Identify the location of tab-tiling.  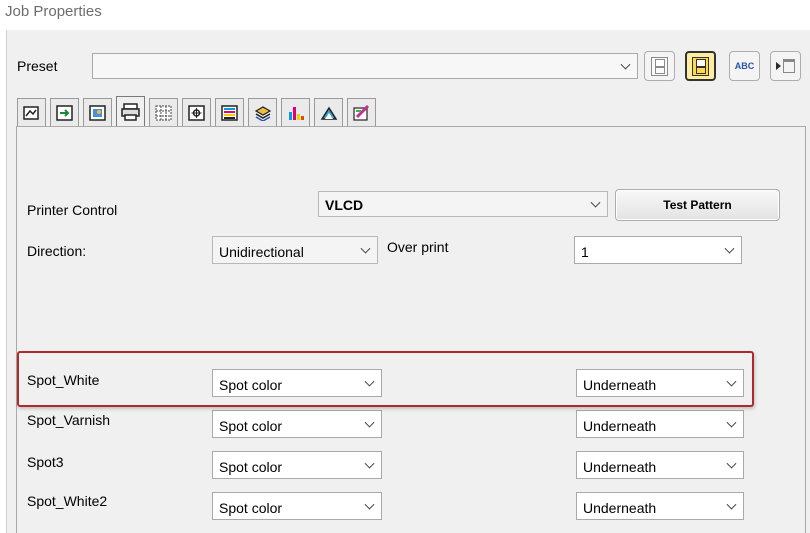
(163, 112).